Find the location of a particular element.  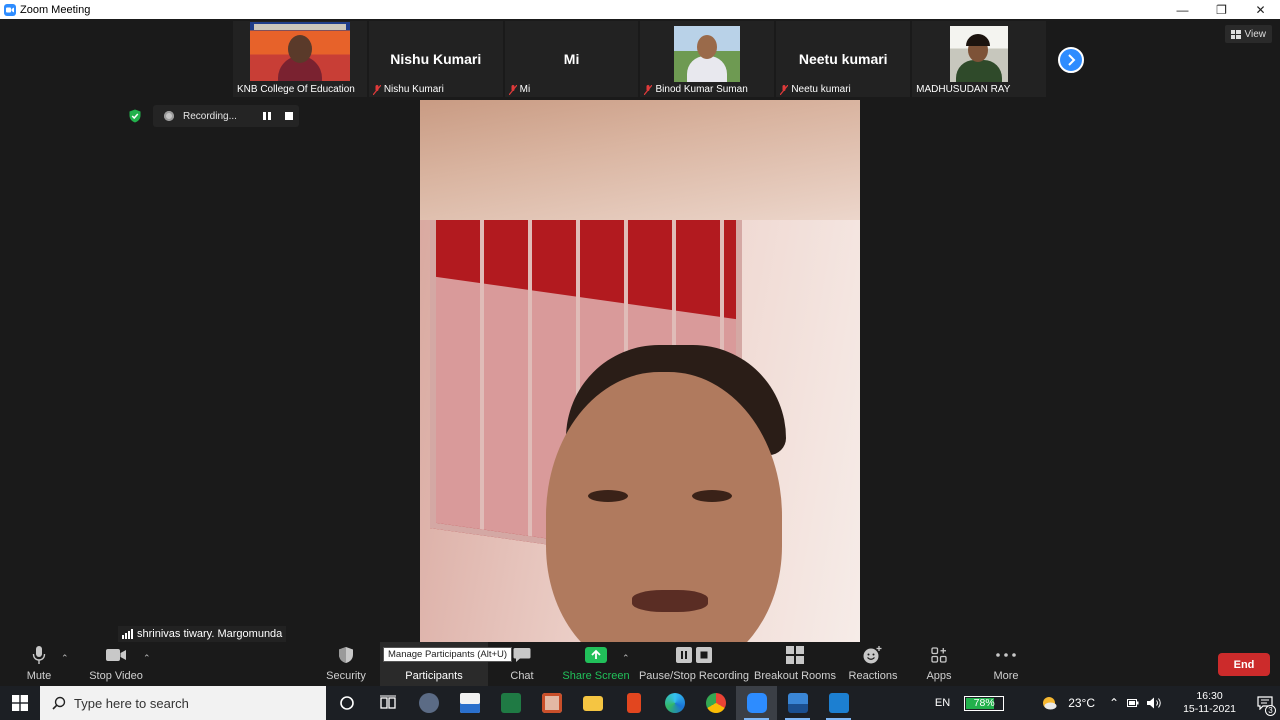

app-generic-icon is located at coordinates (428, 703).